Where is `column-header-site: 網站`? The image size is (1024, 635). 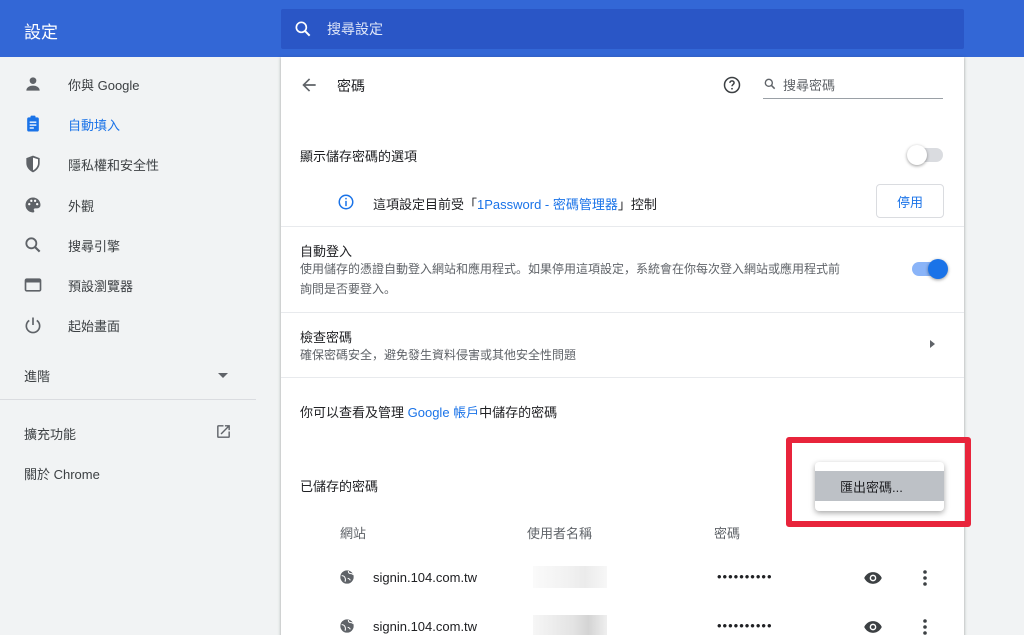
column-header-site: 網站 is located at coordinates (353, 533).